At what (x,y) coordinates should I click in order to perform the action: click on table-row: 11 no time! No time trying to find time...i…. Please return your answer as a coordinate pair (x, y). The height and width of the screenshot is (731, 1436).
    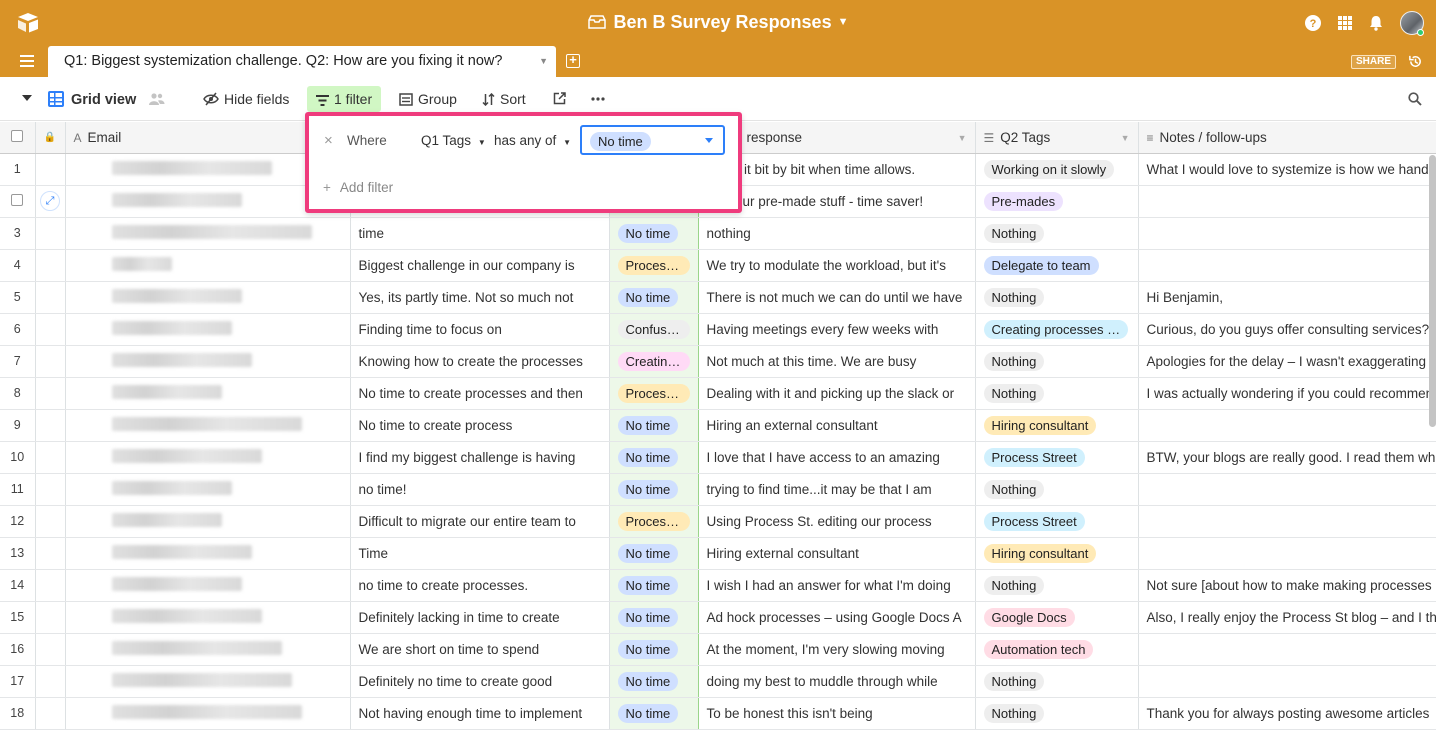
    Looking at the image, I should click on (718, 489).